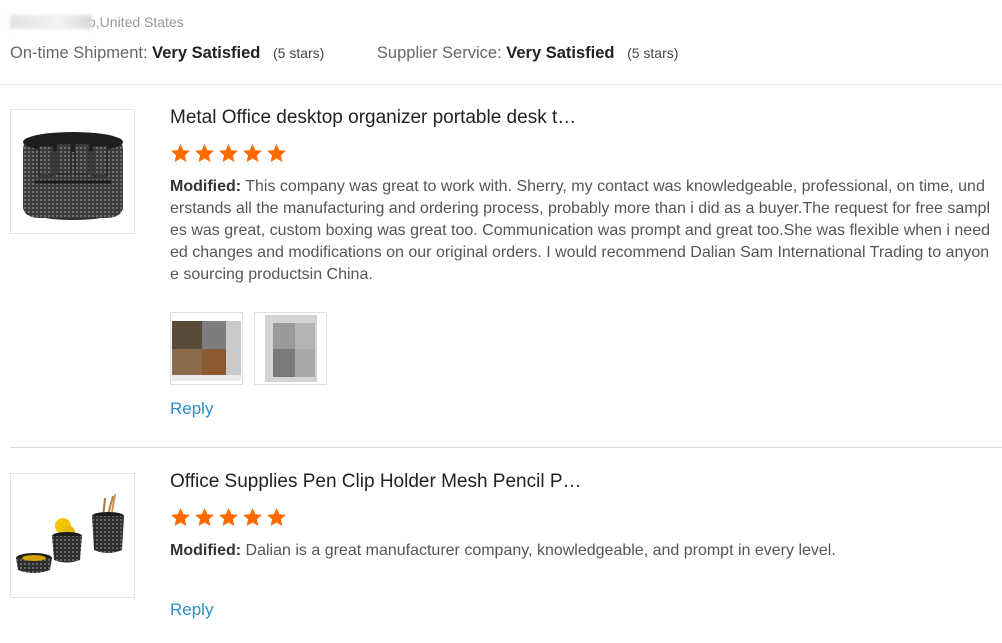 The width and height of the screenshot is (1002, 643). What do you see at coordinates (439, 53) in the screenshot?
I see `rating-label: Supplier Service:` at bounding box center [439, 53].